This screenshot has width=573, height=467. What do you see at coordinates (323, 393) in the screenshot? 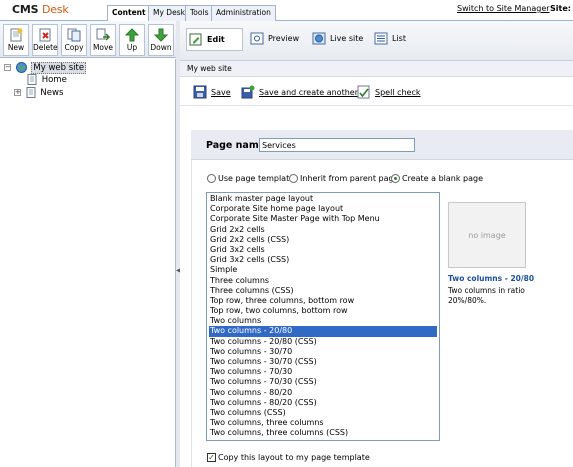
I see `layout-list-item: Two columns - 80/20` at bounding box center [323, 393].